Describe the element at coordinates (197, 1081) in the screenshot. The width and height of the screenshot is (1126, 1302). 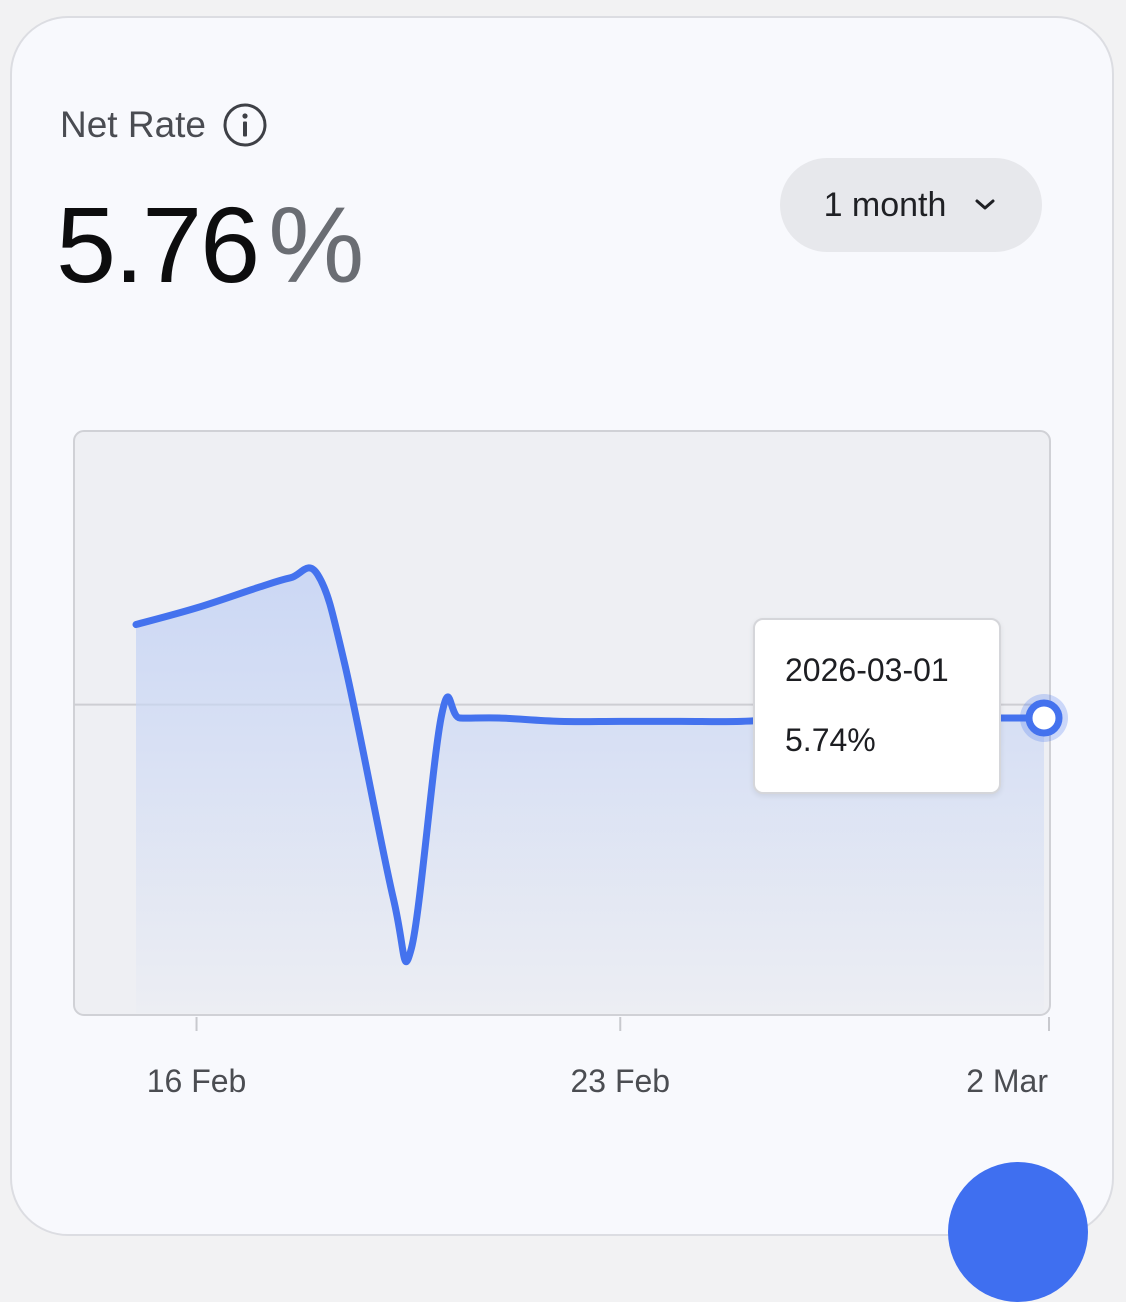
I see `x-tick-label: 16 Feb` at that location.